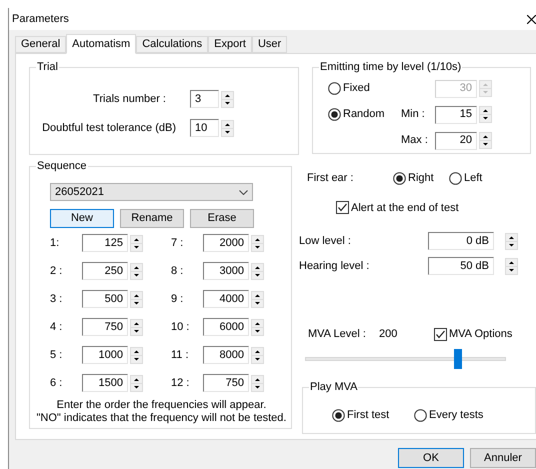 Image resolution: width=536 pixels, height=469 pixels. Describe the element at coordinates (226, 243) in the screenshot. I see `number-field: 2000` at that location.